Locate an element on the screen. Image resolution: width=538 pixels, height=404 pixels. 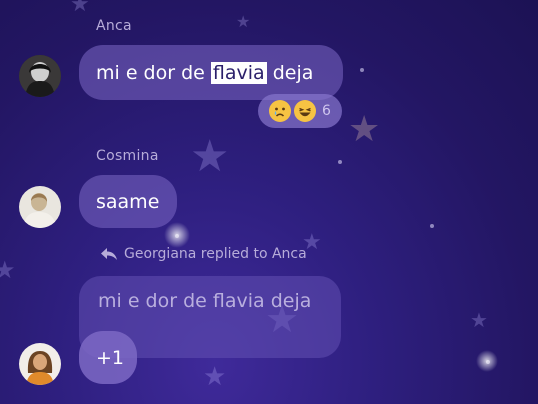
sender-name: Anca is located at coordinates (114, 26).